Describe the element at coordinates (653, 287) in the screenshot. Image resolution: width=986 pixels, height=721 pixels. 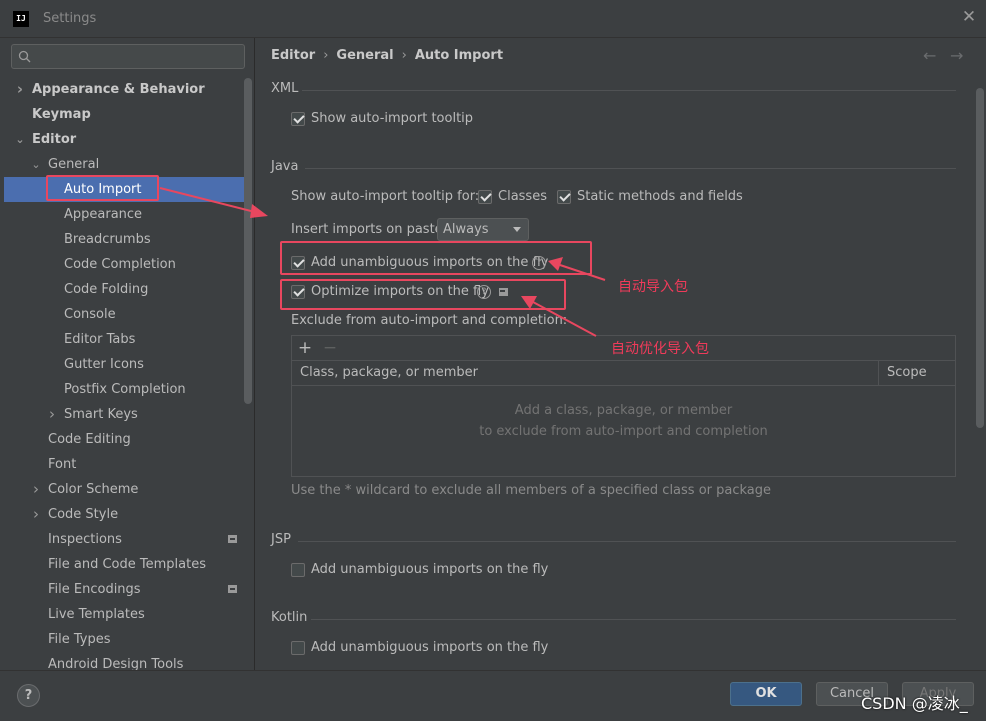
I see `annotation-auto-import: 自动导入包` at that location.